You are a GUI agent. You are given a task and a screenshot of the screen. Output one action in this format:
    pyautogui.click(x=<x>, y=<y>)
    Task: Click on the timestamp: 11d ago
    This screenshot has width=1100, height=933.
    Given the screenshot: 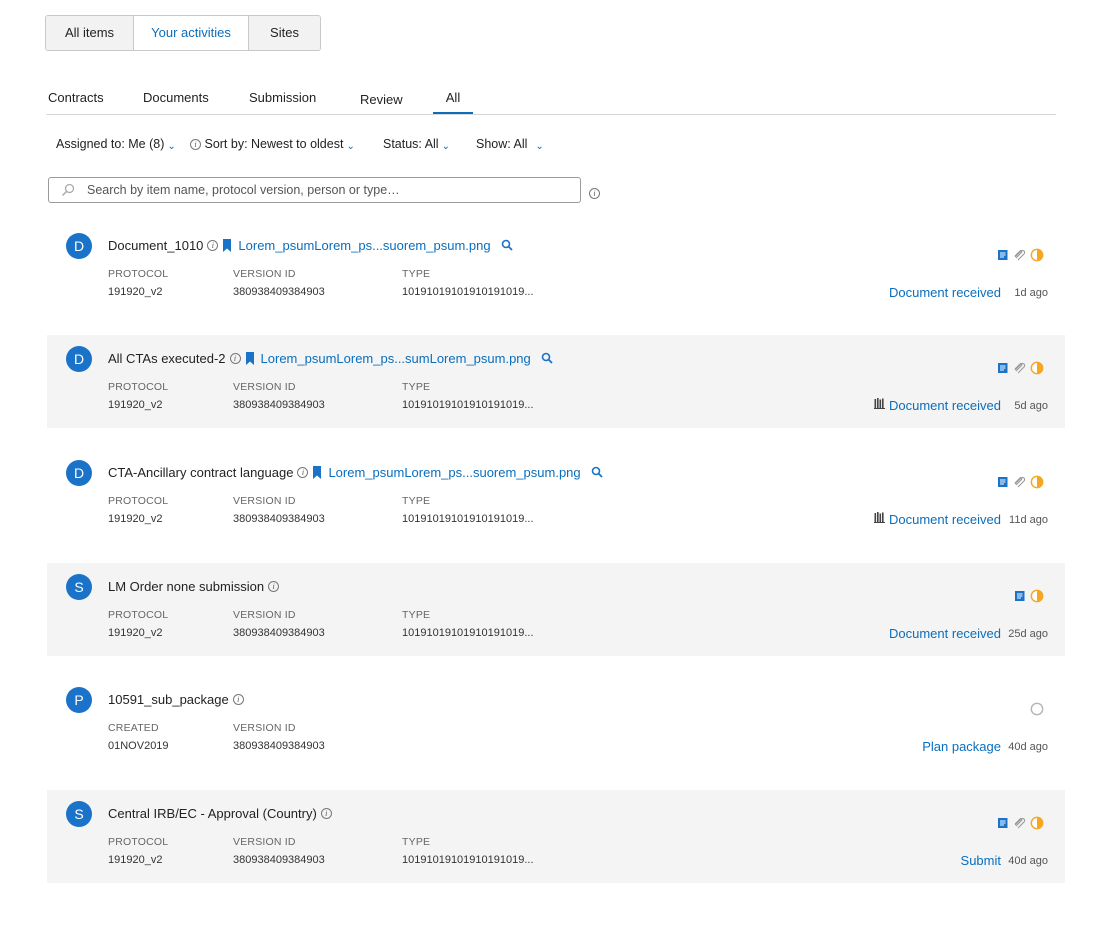 What is the action you would take?
    pyautogui.click(x=1028, y=520)
    